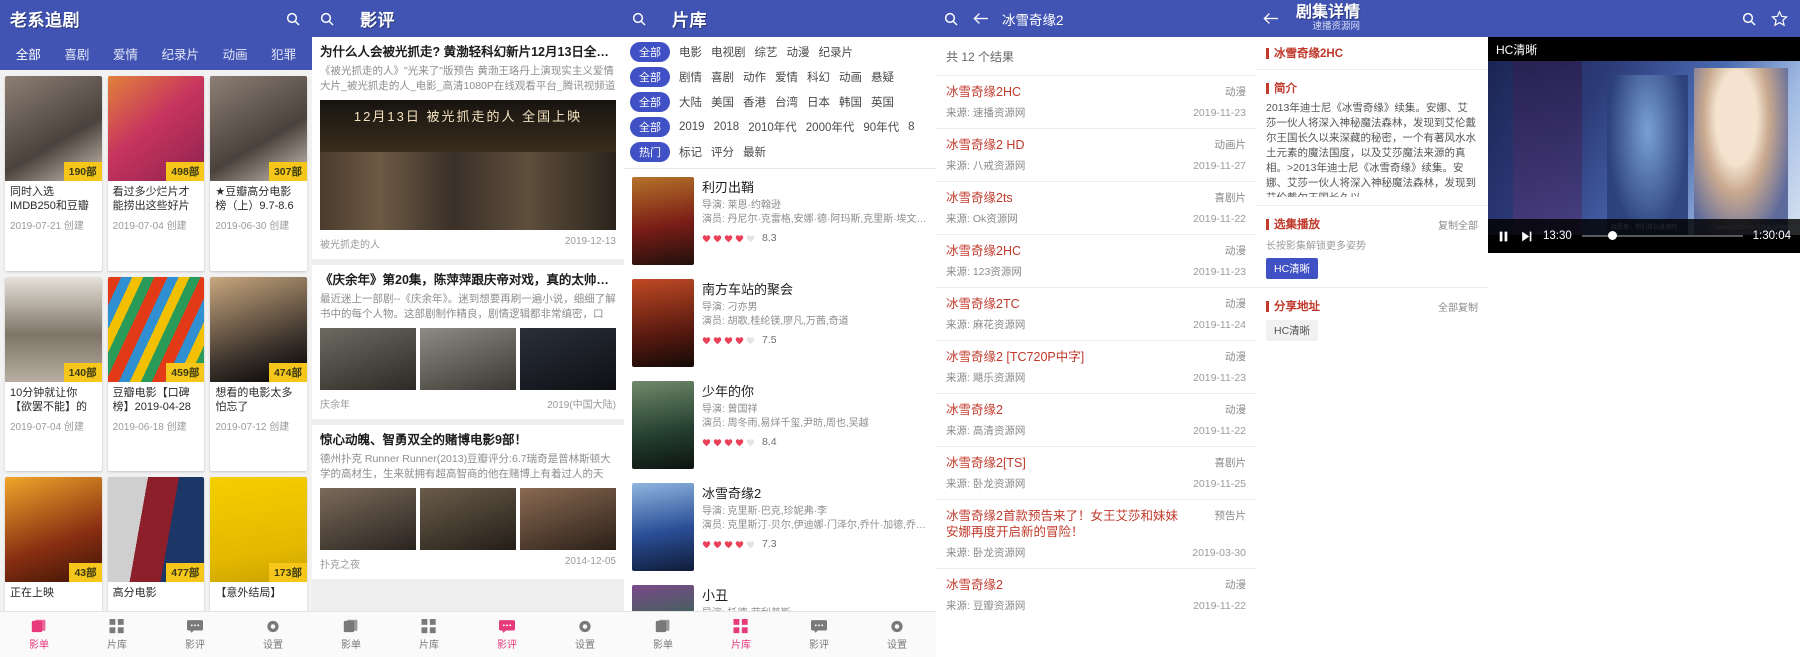  What do you see at coordinates (836, 52) in the screenshot?
I see `filter-option: 纪录片` at bounding box center [836, 52].